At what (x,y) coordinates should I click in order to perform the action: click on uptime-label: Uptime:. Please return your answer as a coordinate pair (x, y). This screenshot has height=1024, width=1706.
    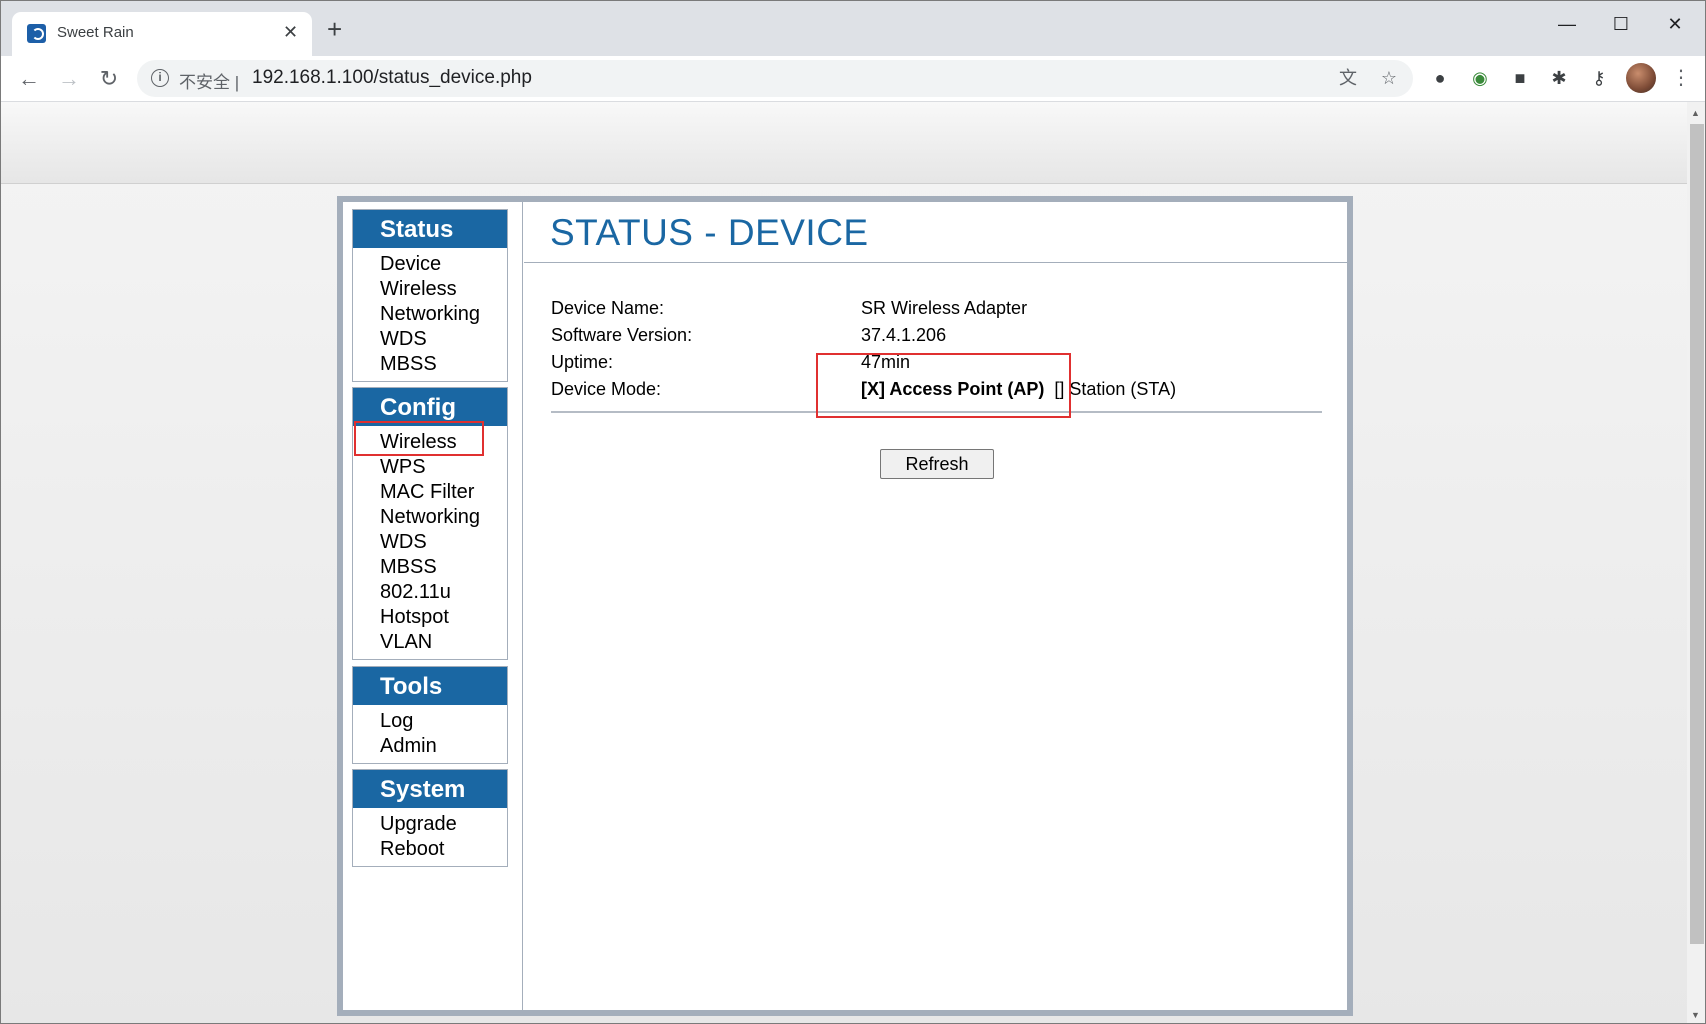
    Looking at the image, I should click on (582, 362).